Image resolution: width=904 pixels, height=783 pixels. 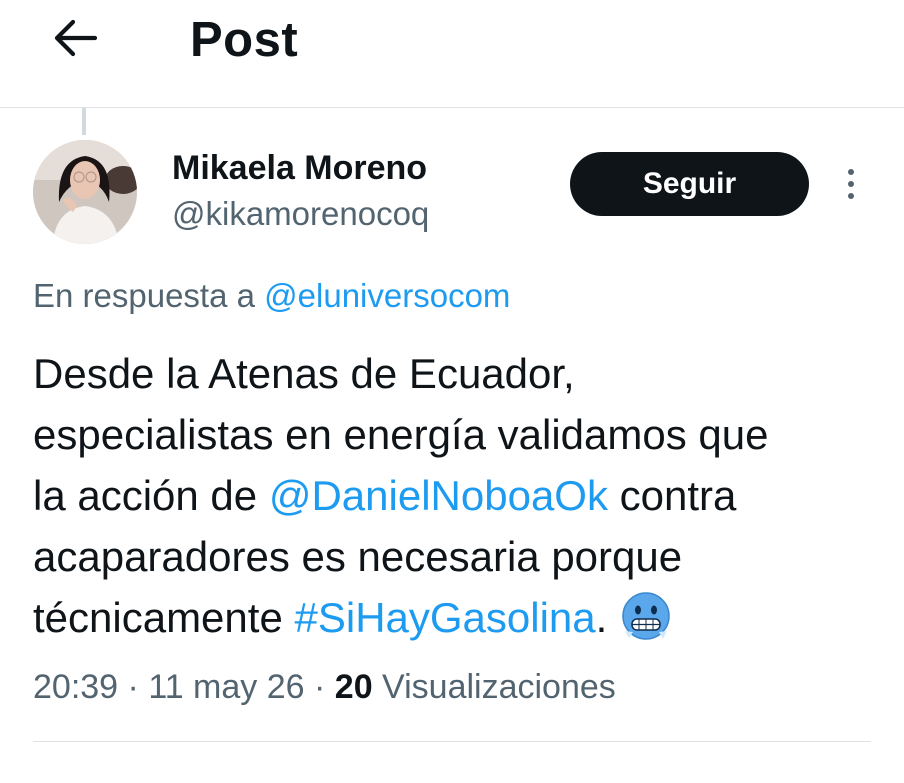 I want to click on back-button, so click(x=74, y=38).